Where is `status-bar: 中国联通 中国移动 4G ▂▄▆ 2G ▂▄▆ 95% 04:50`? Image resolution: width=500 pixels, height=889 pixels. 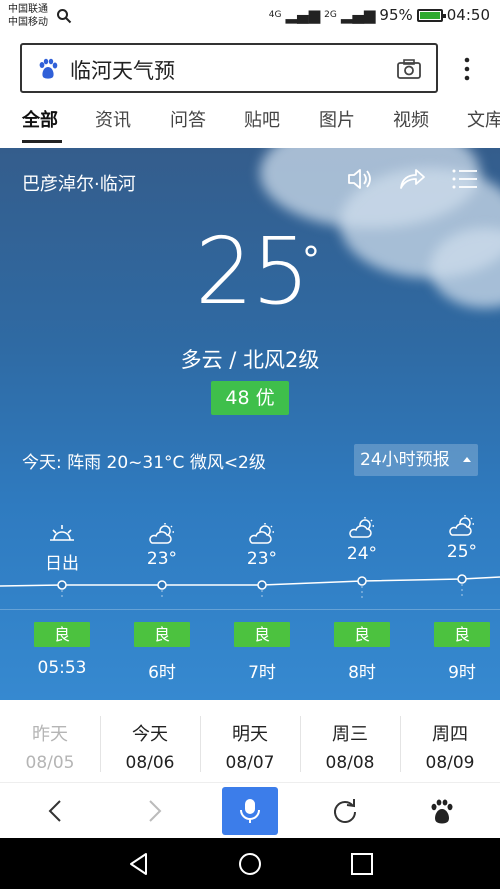 status-bar: 中国联通 中国移动 4G ▂▄▆ 2G ▂▄▆ 95% 04:50 is located at coordinates (250, 17).